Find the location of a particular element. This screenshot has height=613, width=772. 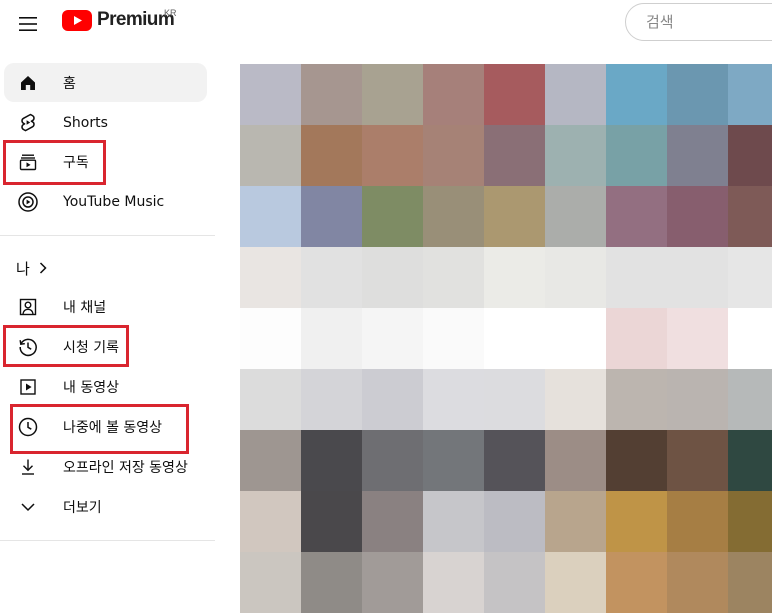

sidebar-item-show-more: 더보기 is located at coordinates (105, 506).